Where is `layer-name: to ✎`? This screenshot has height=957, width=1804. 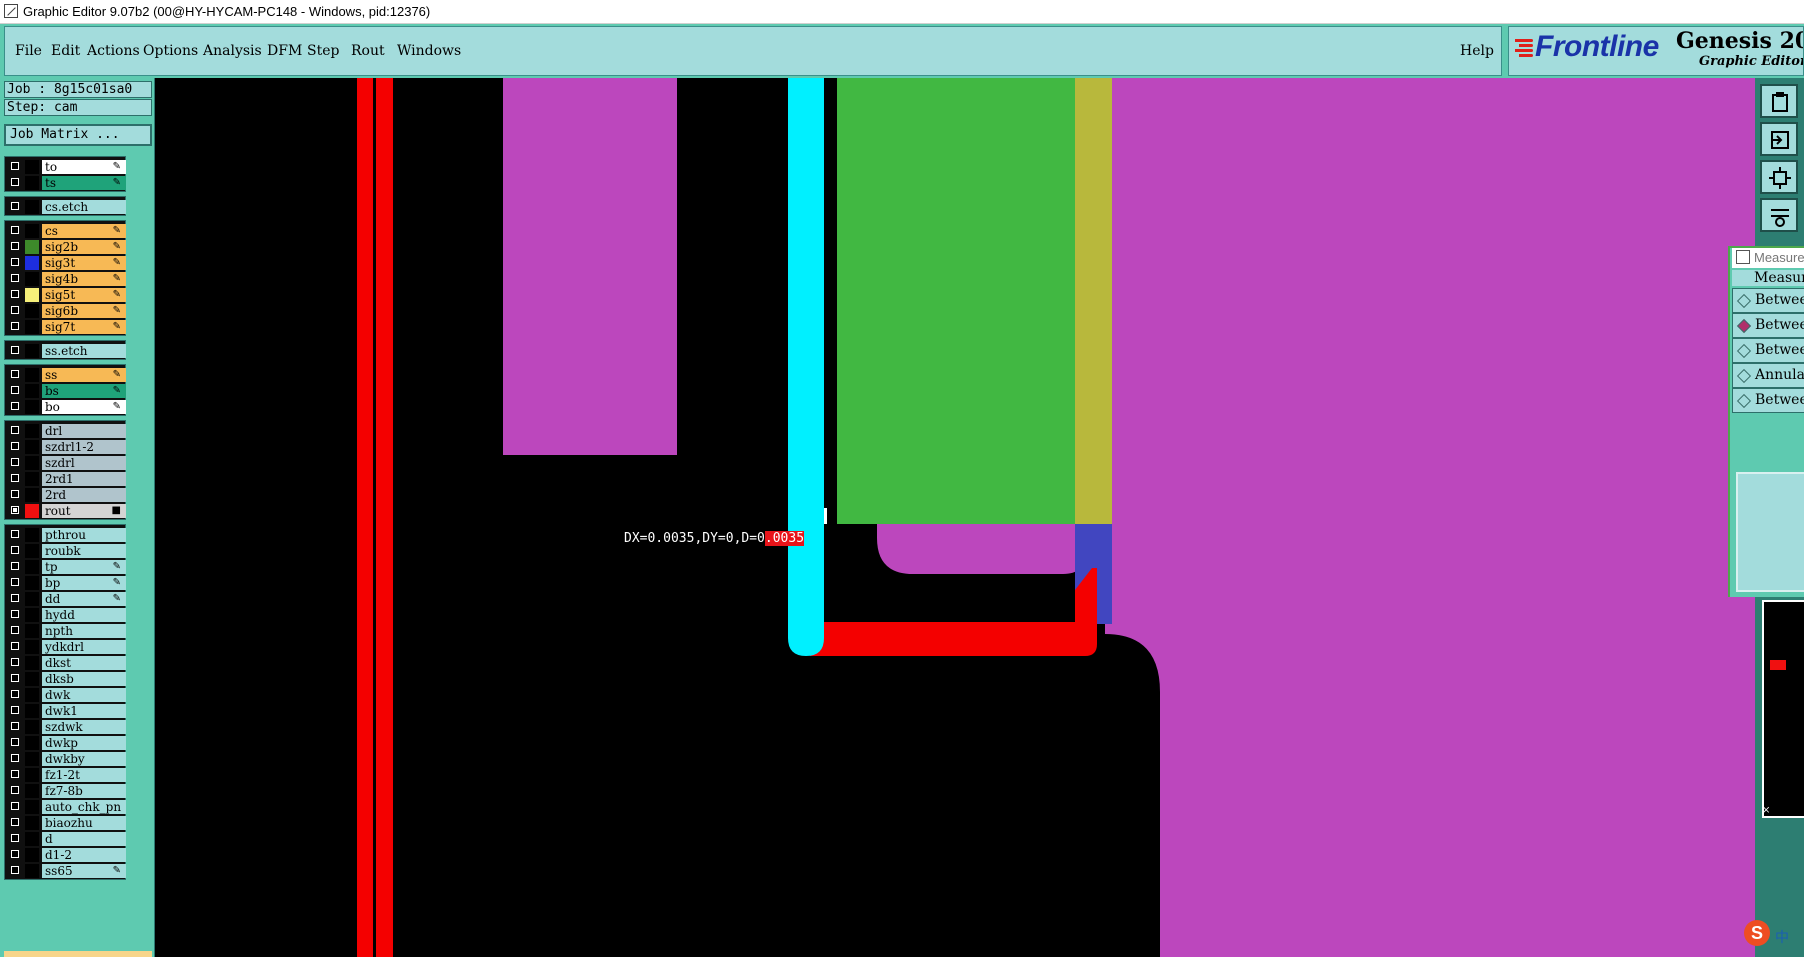 layer-name: to ✎ is located at coordinates (84, 167).